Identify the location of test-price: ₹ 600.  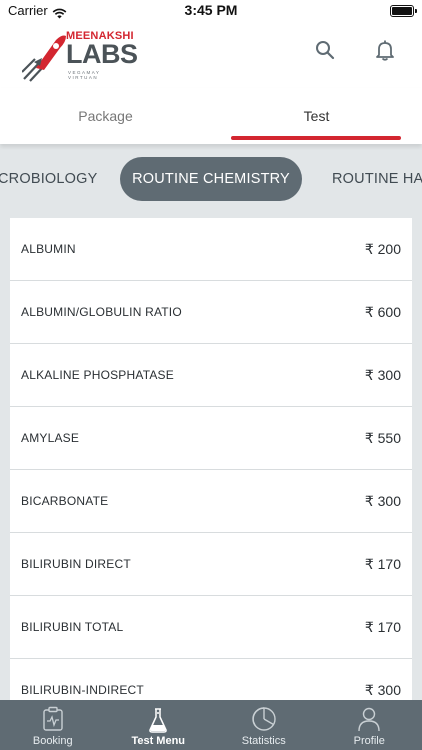
(382, 312).